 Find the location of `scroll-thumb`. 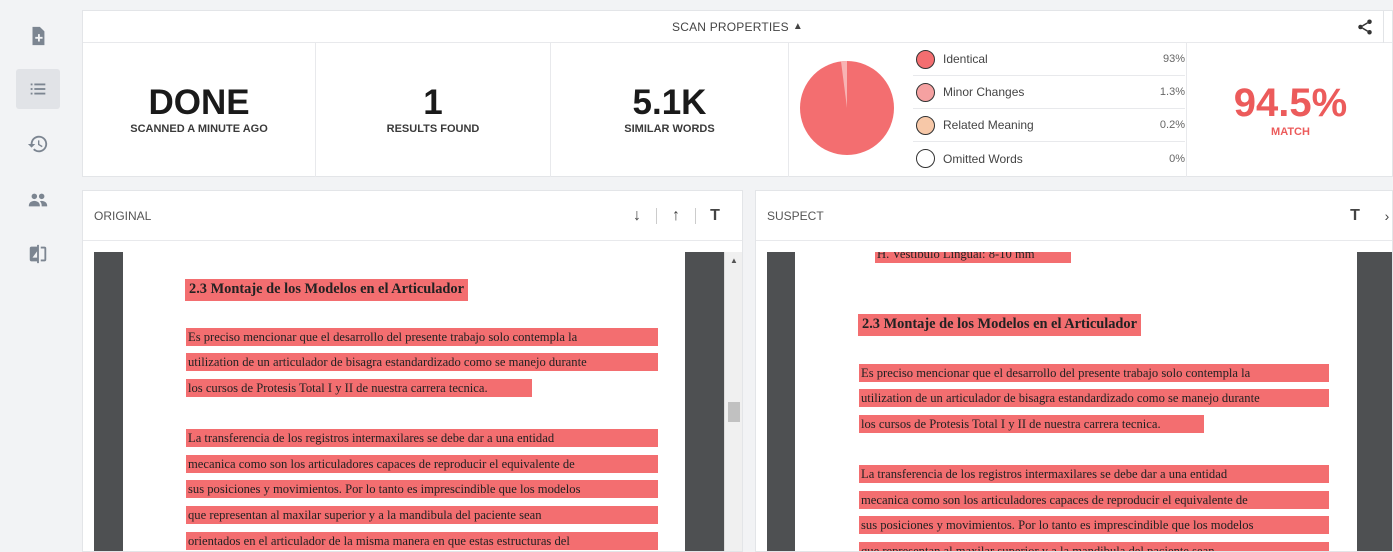

scroll-thumb is located at coordinates (734, 412).